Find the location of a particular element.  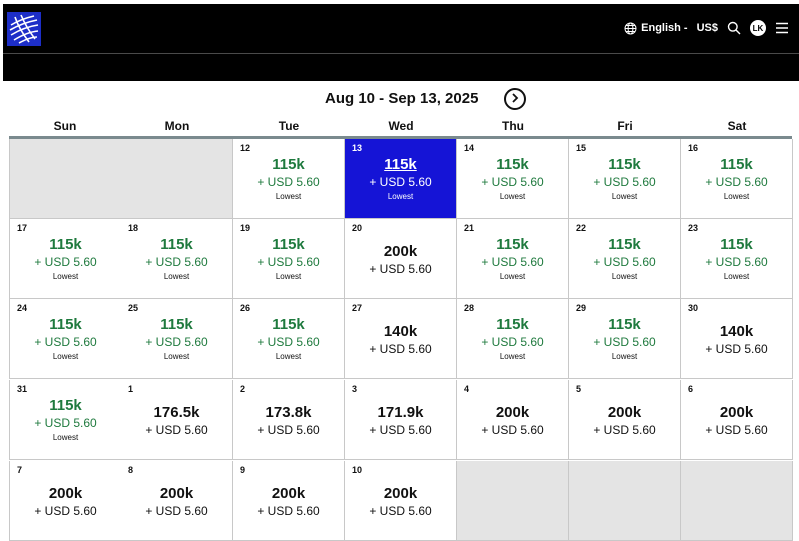

day-number: 8 is located at coordinates (131, 470).